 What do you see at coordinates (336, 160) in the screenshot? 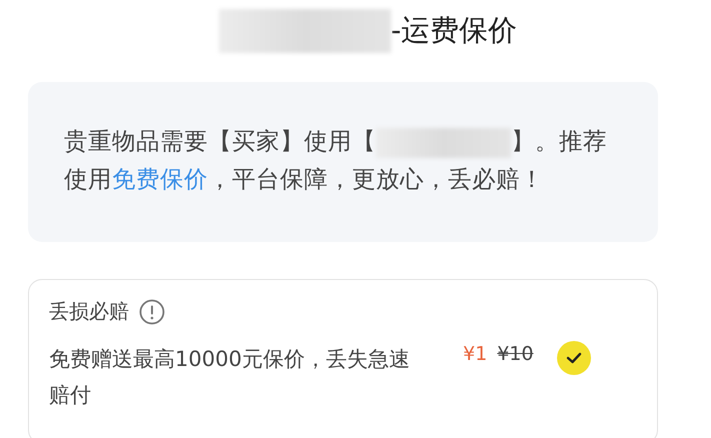
I see `notice-text: 贵重物品需要【买家】使用【 】。推荐使用免费保价，平台保障，更放心，丢必赔！` at bounding box center [336, 160].